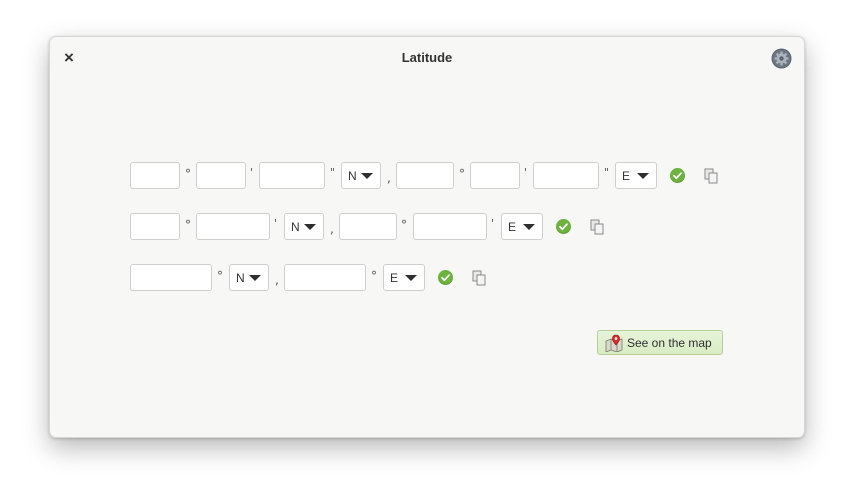 Image resolution: width=852 pixels, height=498 pixels. Describe the element at coordinates (614, 343) in the screenshot. I see `map-pin-icon` at that location.